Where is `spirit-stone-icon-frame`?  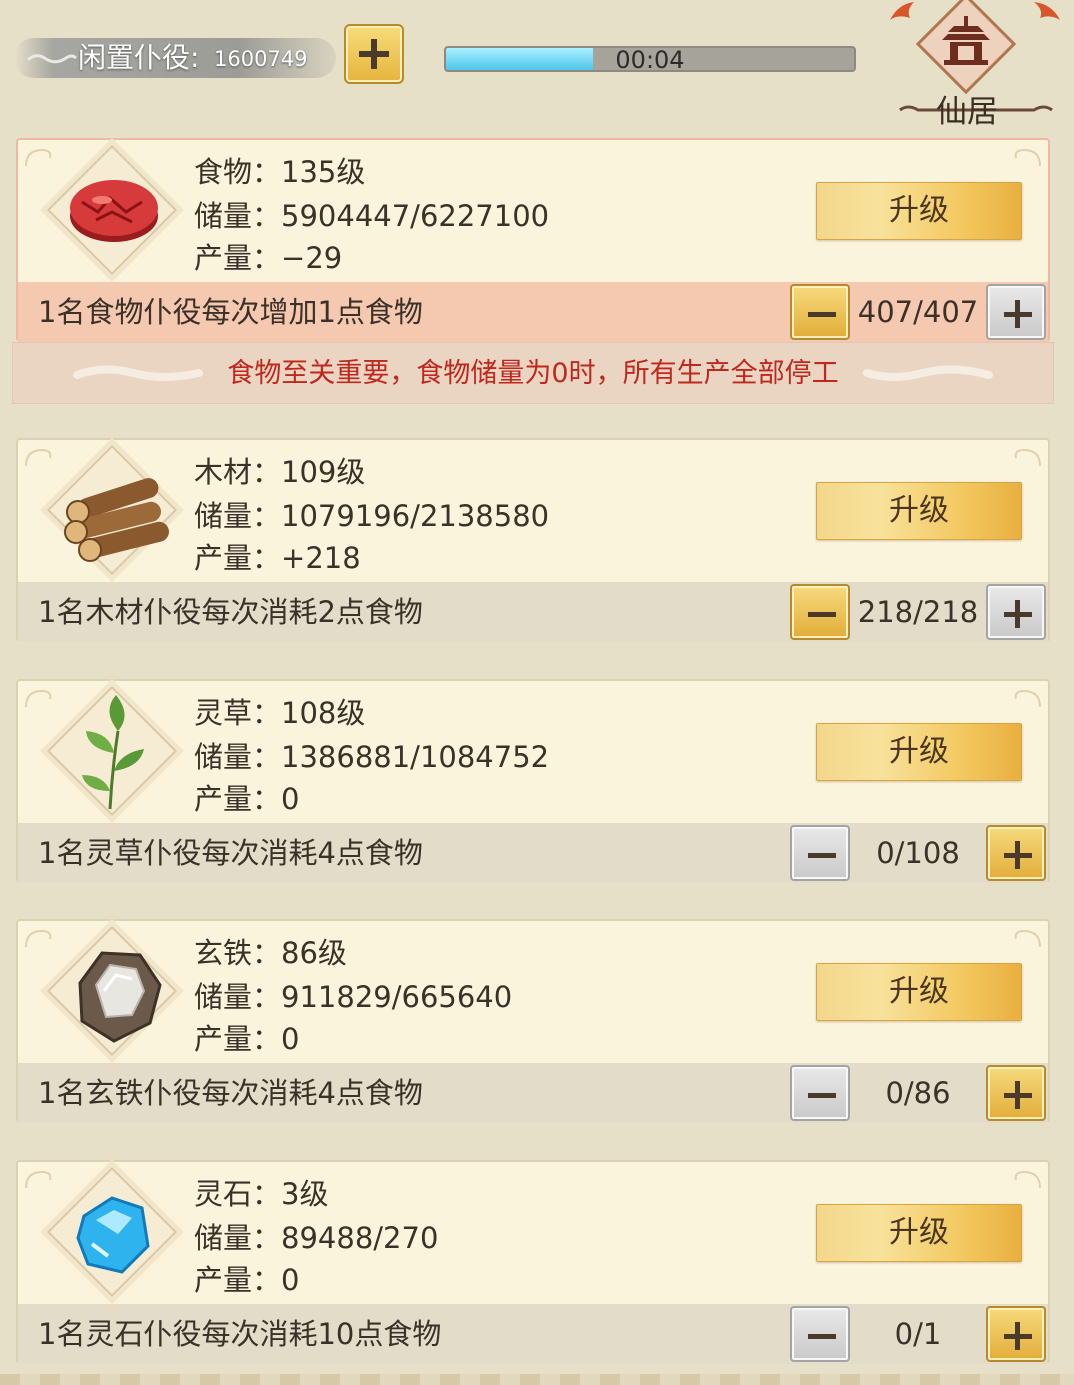 spirit-stone-icon-frame is located at coordinates (112, 1232).